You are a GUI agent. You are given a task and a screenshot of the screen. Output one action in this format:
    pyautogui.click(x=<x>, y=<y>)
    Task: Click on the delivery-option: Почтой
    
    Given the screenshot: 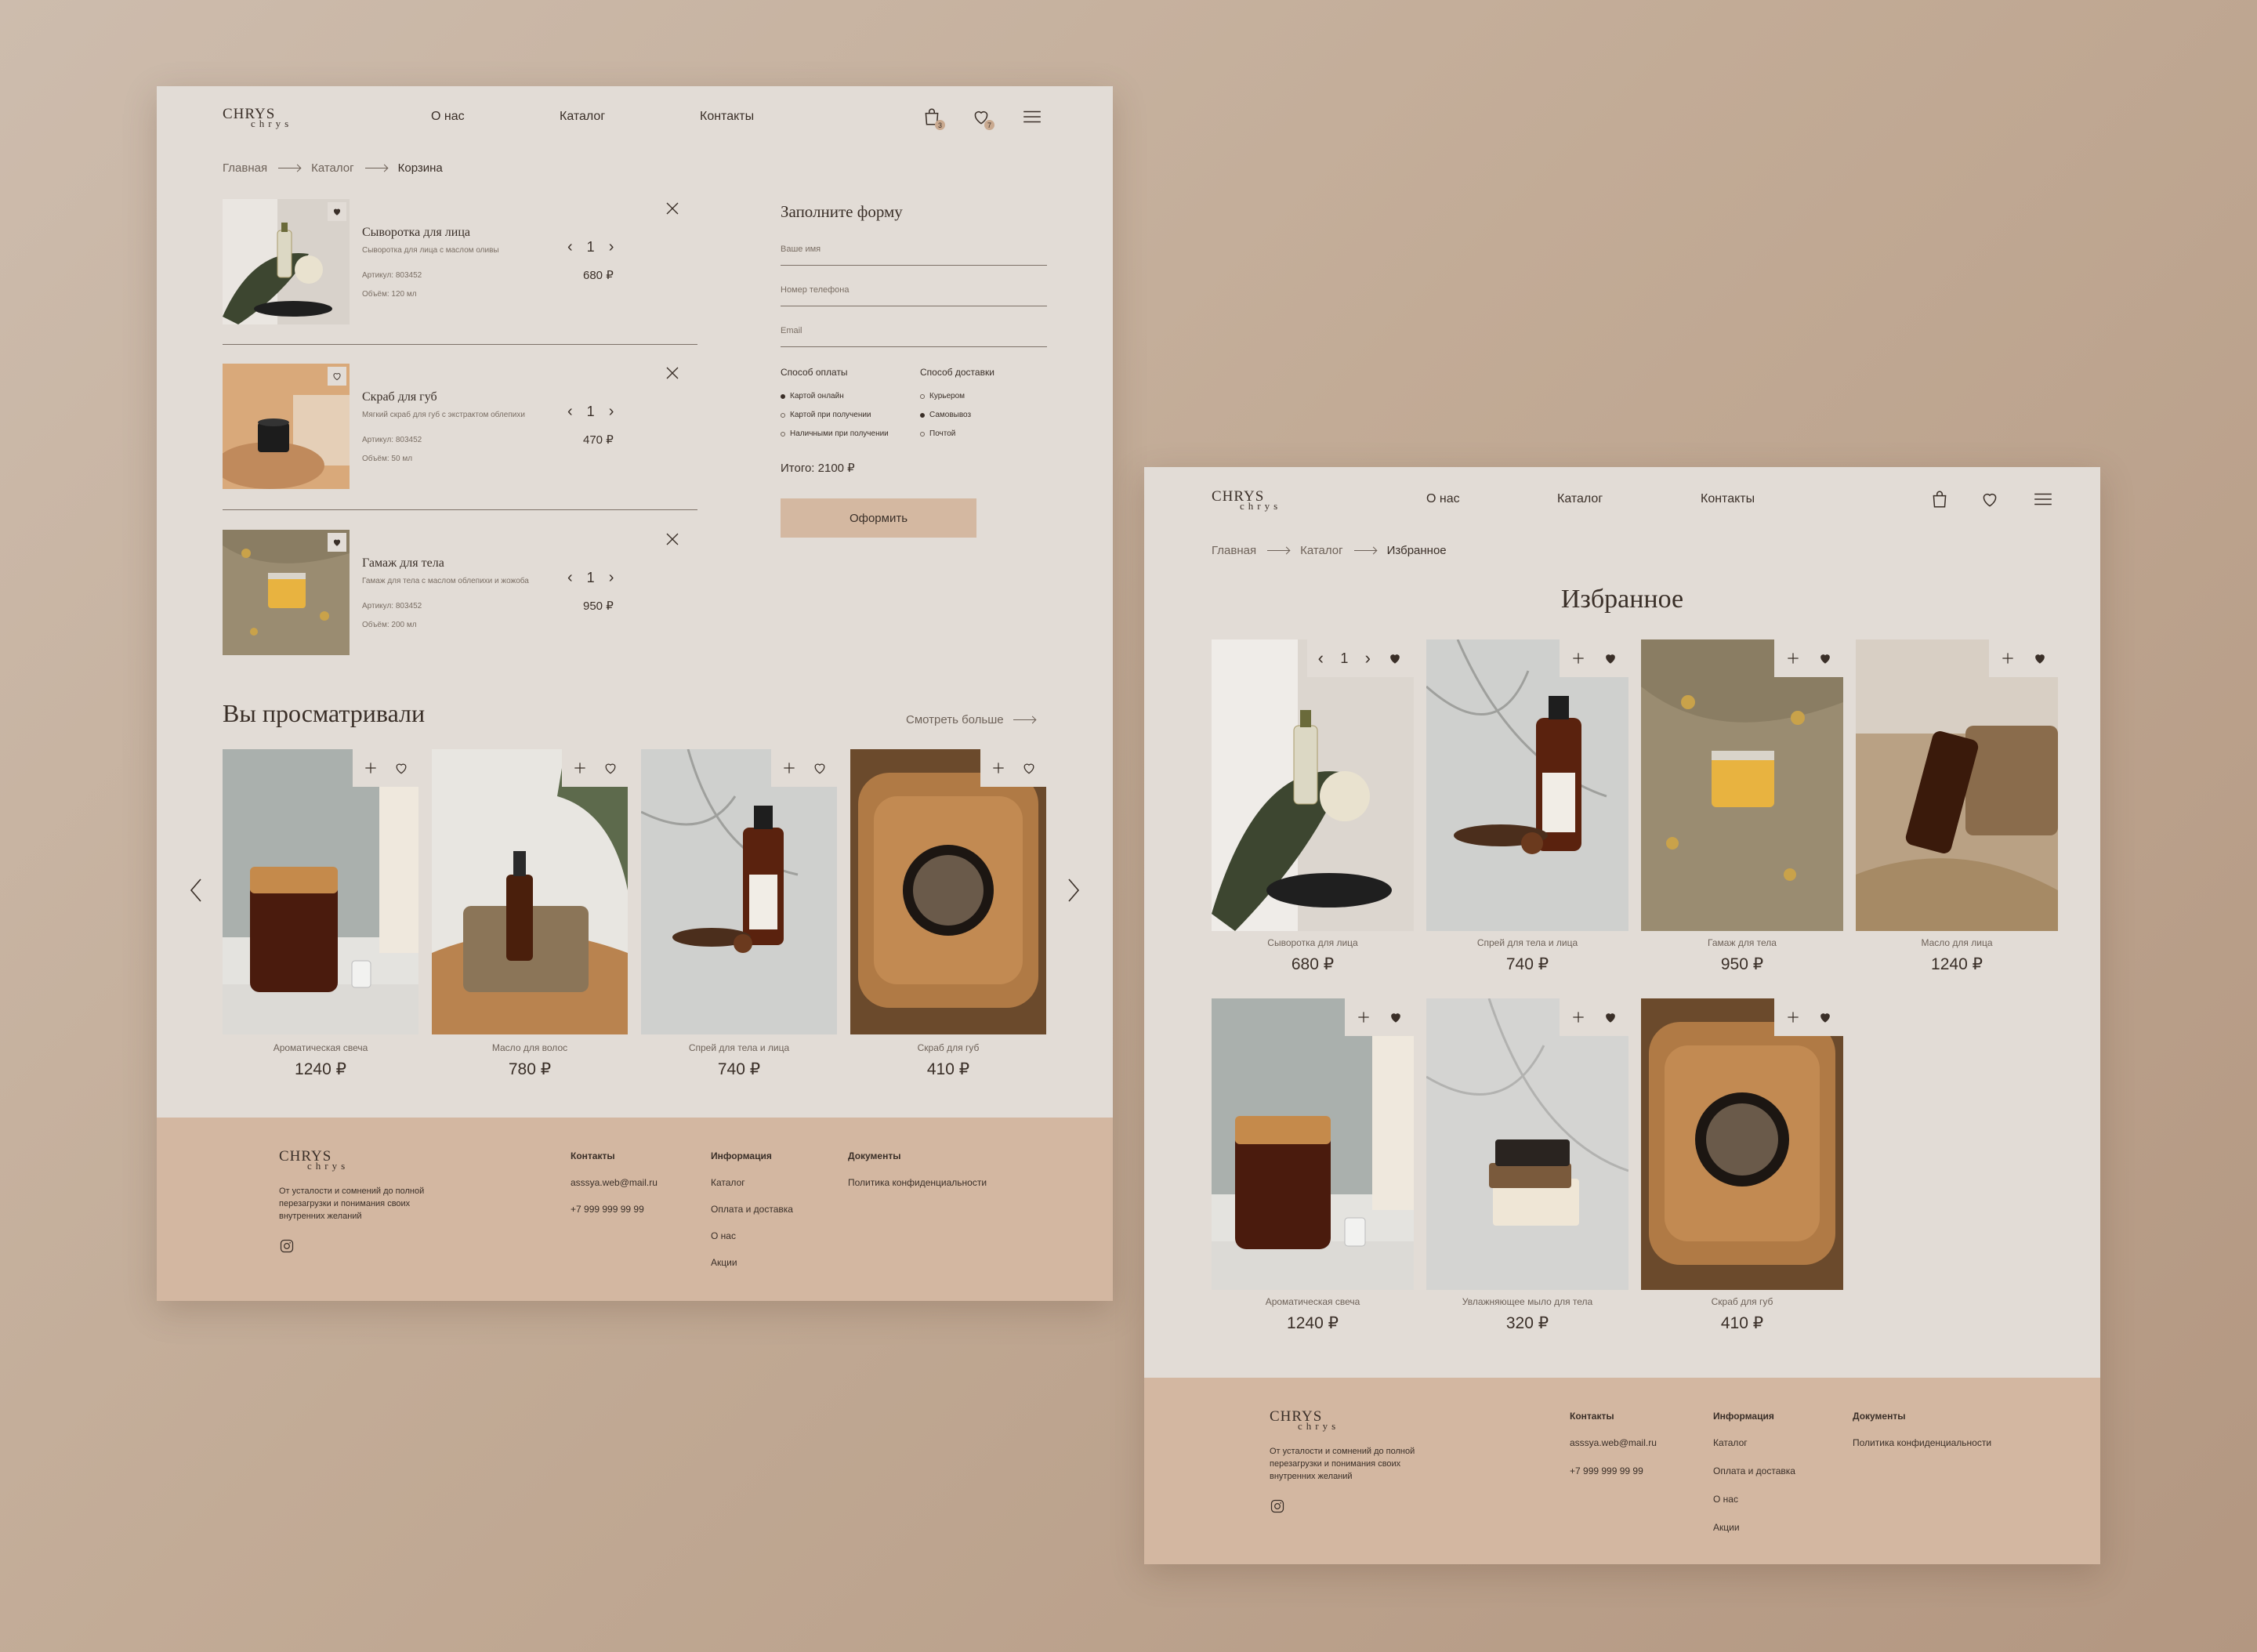 What is the action you would take?
    pyautogui.click(x=938, y=433)
    